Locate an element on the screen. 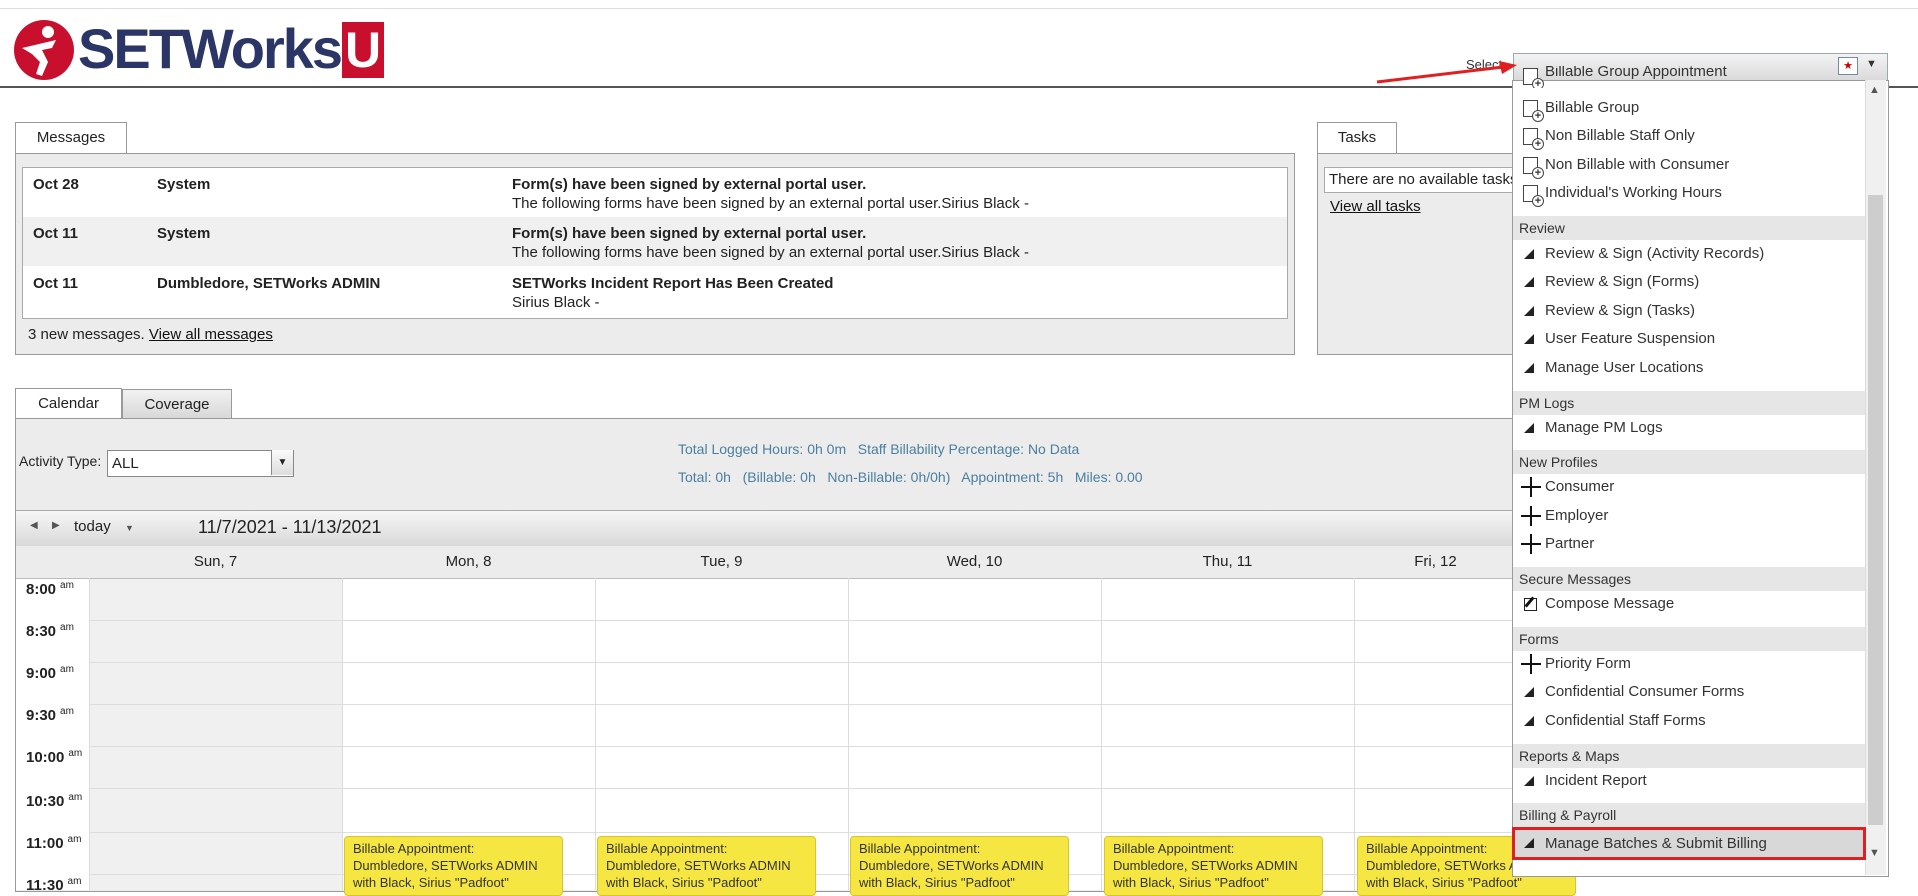 Image resolution: width=1918 pixels, height=896 pixels. logo-icon is located at coordinates (44, 50).